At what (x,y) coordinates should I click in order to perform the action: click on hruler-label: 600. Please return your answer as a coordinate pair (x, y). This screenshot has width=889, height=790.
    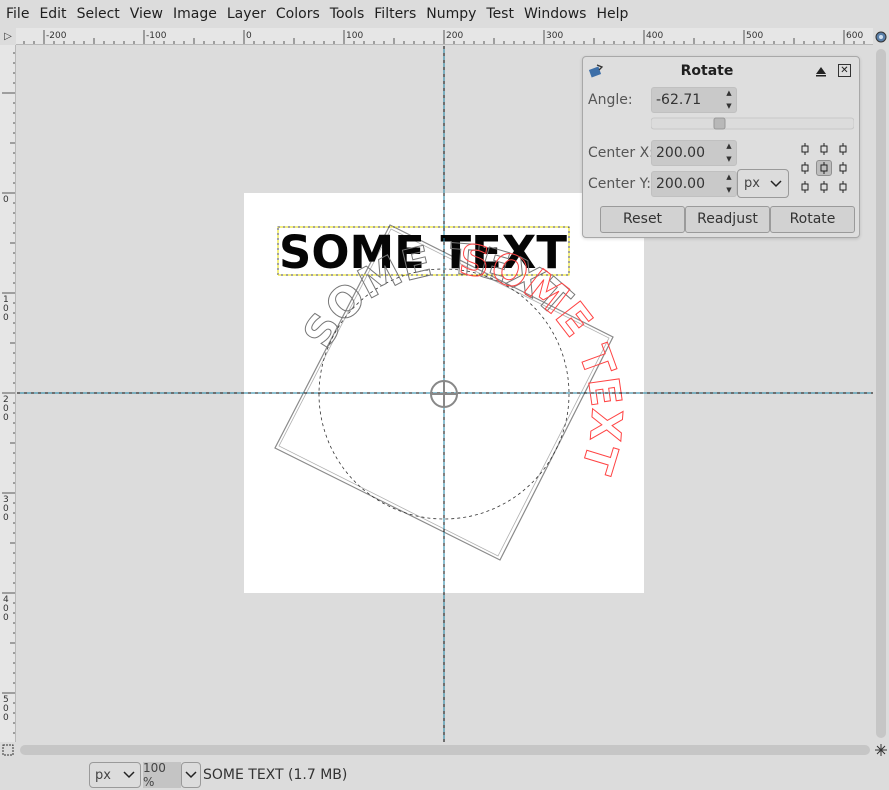
    Looking at the image, I should click on (854, 36).